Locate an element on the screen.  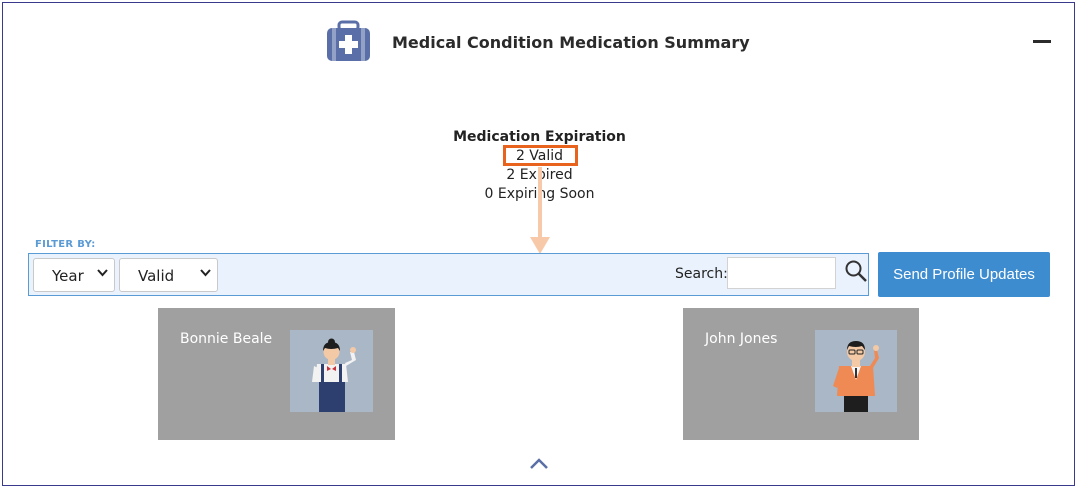
collapse-button is located at coordinates (1042, 41).